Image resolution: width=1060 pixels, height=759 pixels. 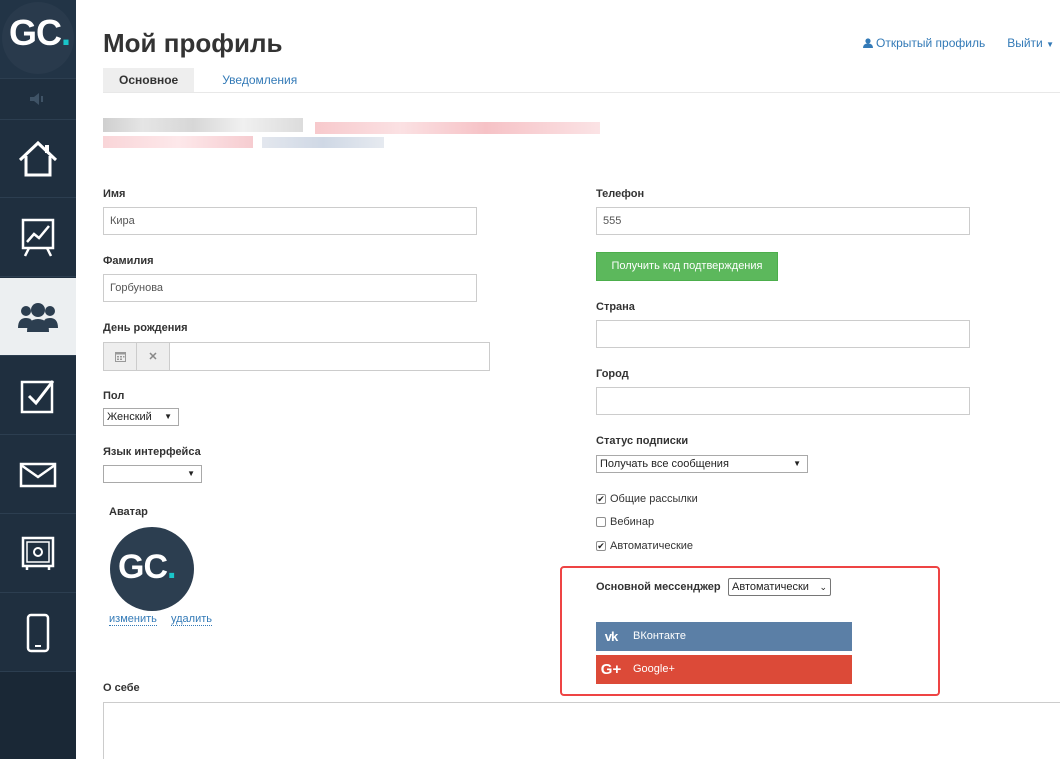 What do you see at coordinates (253, 80) in the screenshot?
I see `tab-notifications: Уведомления` at bounding box center [253, 80].